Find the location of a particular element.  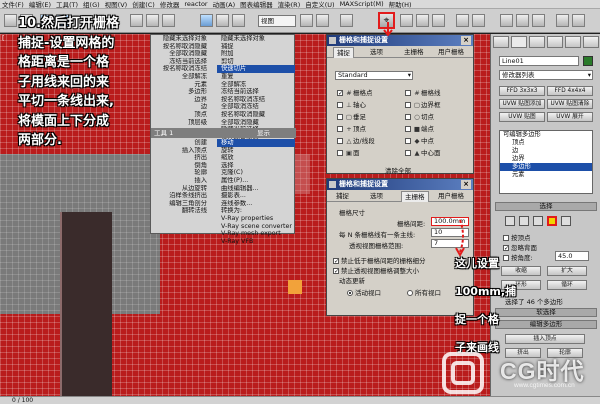

modifier-stack-item: 多边形 is located at coordinates (546, 167).